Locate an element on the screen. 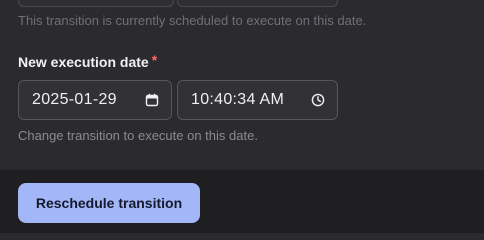  clock-icon is located at coordinates (318, 100).